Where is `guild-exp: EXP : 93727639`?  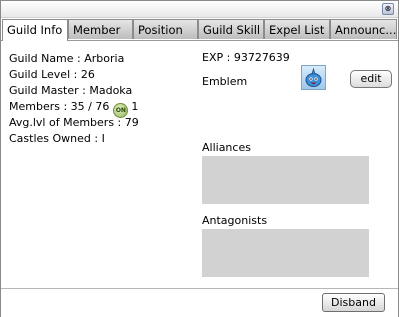 guild-exp: EXP : 93727639 is located at coordinates (246, 57).